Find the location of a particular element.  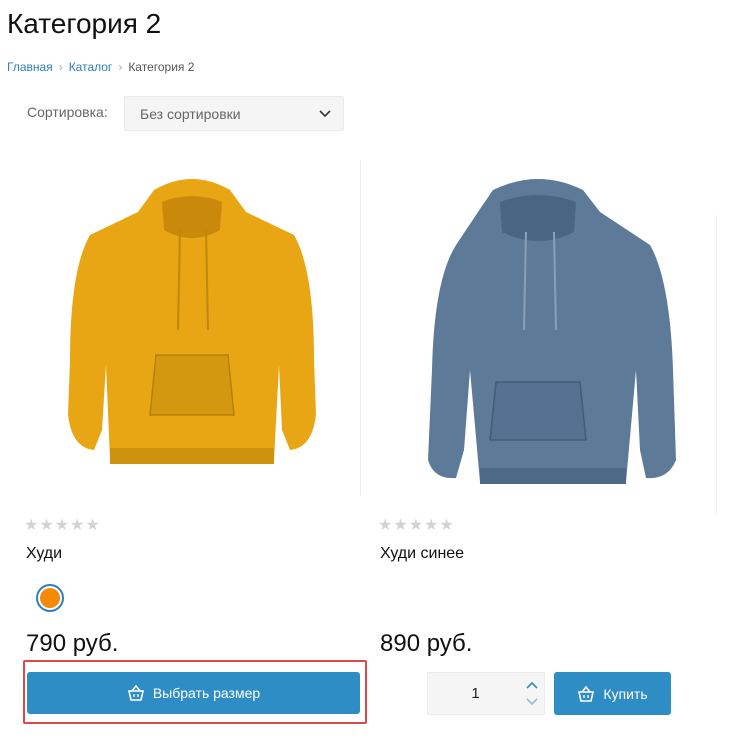

breadcrumb-catalog-link: Каталог is located at coordinates (91, 67).